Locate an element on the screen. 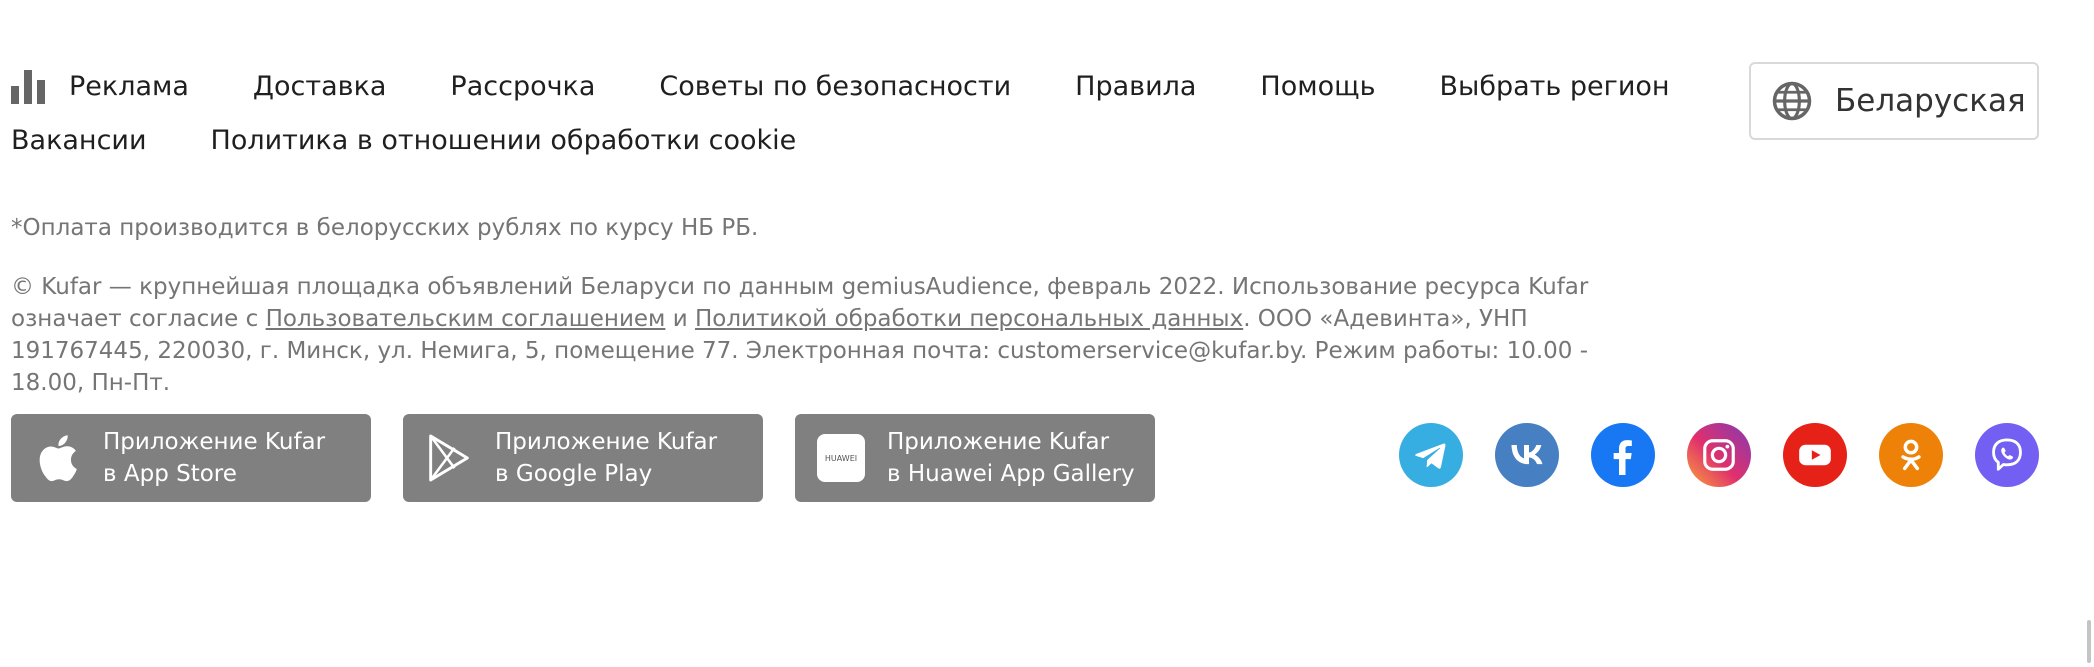 This screenshot has height=667, width=2094. instagram-icon is located at coordinates (1719, 455).